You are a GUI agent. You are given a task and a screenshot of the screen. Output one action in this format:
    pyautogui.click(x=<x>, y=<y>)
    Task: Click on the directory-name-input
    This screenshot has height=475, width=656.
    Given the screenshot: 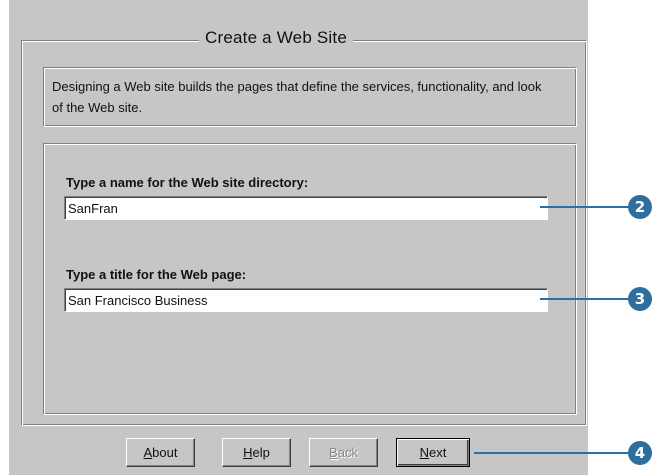 What is the action you would take?
    pyautogui.click(x=306, y=208)
    